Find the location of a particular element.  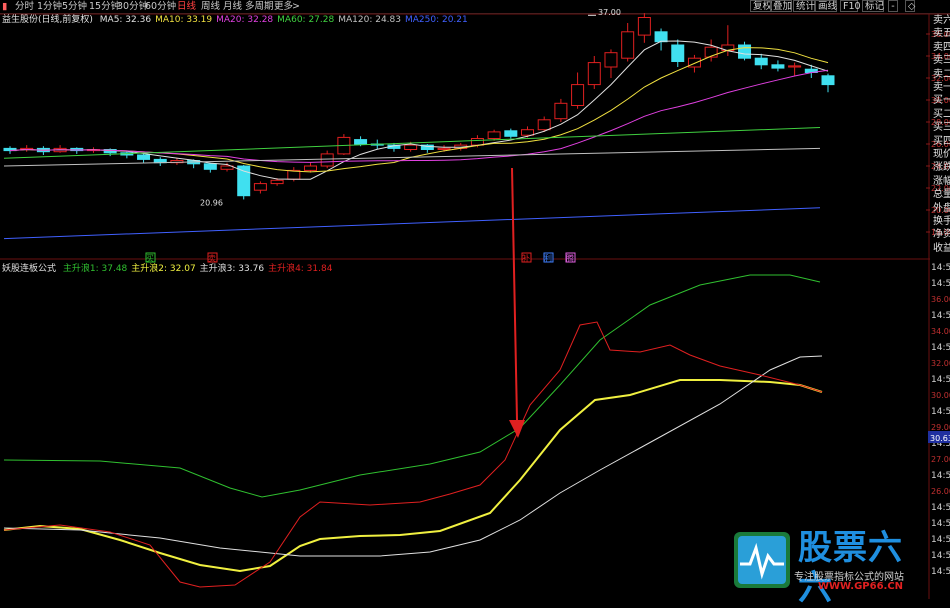

wave-legend-item-3: 主升浪4: 31.84 is located at coordinates (300, 269).